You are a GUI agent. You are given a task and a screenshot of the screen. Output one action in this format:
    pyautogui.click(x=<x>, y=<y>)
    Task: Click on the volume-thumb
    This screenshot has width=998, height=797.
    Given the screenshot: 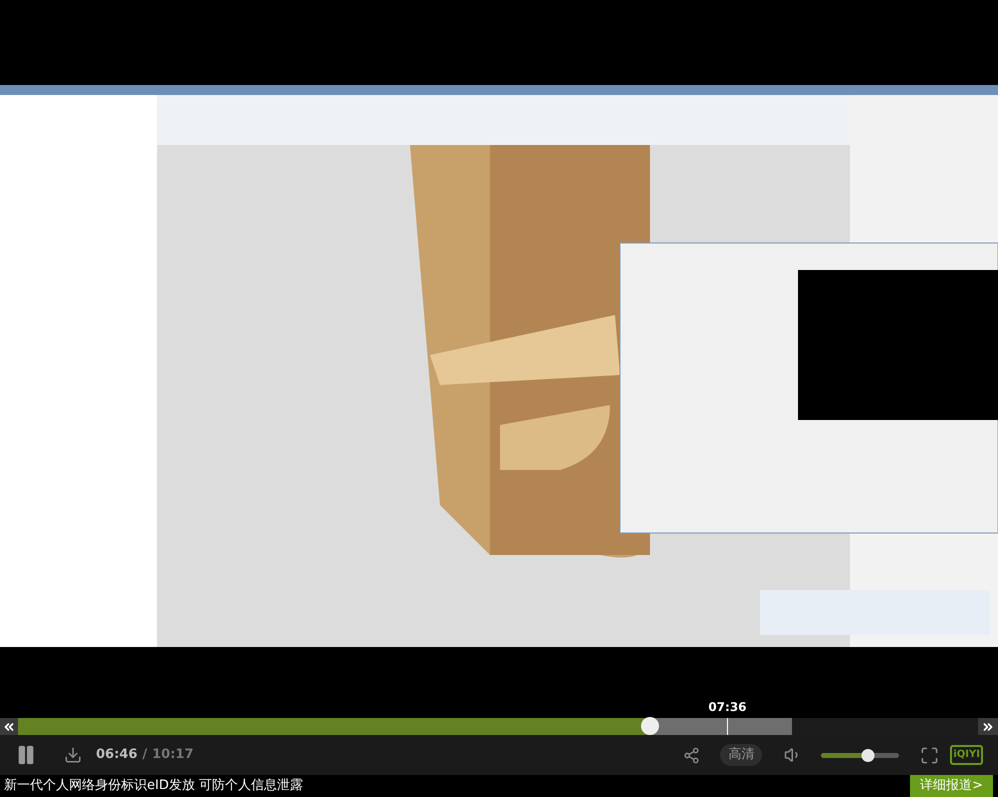 What is the action you would take?
    pyautogui.click(x=868, y=755)
    